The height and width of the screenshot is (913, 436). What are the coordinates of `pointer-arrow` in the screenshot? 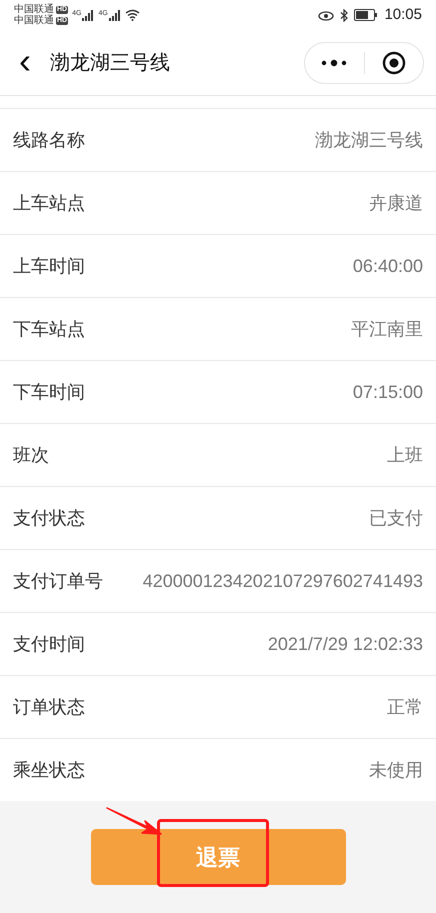 It's located at (134, 822).